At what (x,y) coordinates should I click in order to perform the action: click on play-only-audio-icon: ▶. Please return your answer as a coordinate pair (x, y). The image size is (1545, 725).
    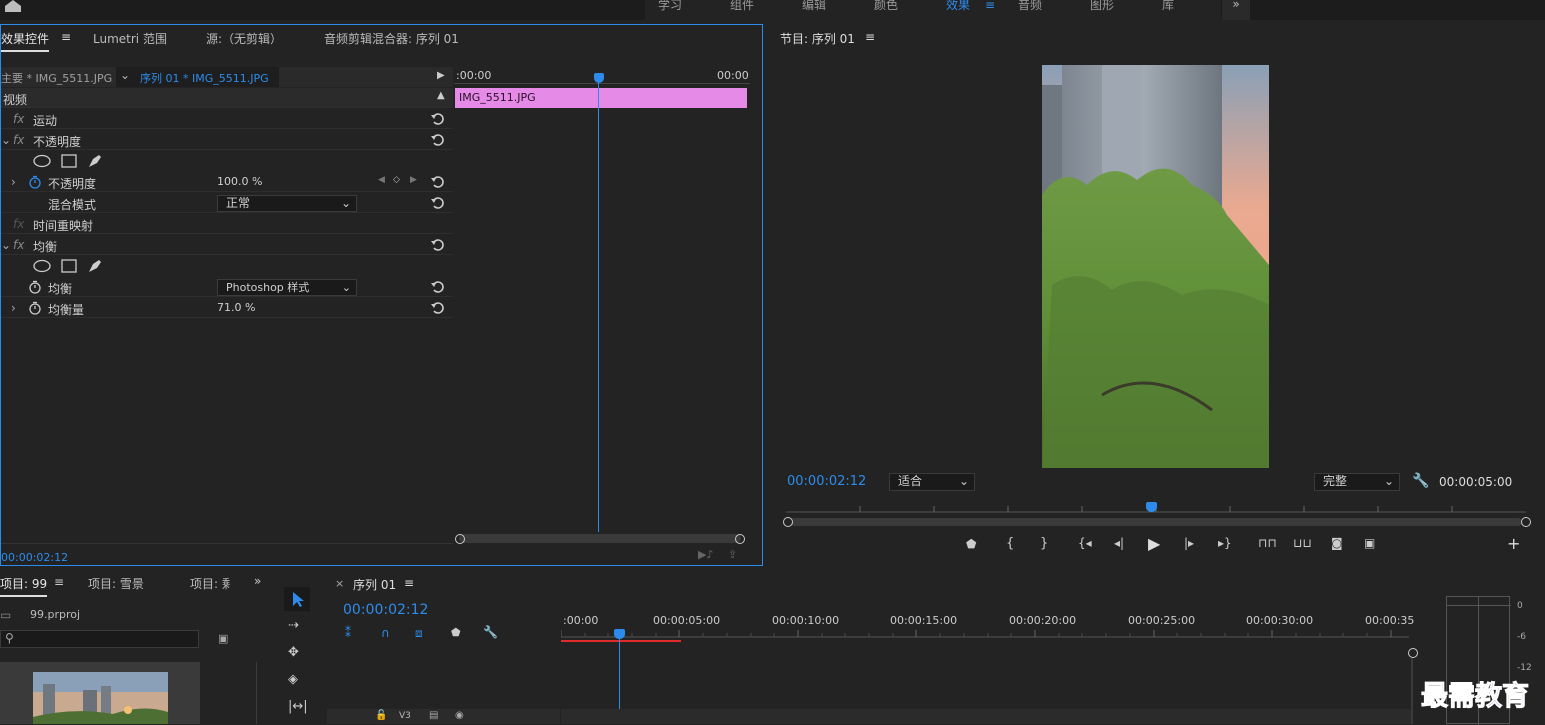
    Looking at the image, I should click on (441, 75).